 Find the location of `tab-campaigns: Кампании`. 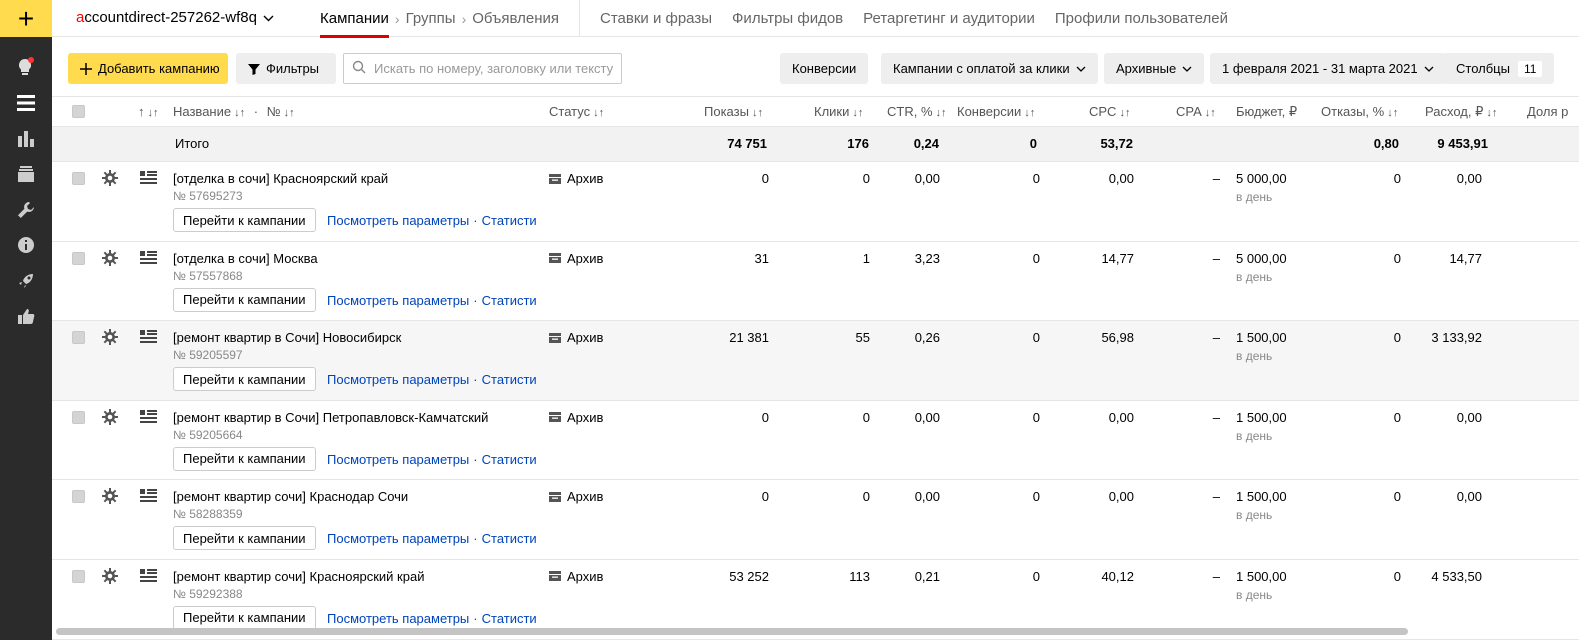

tab-campaigns: Кампании is located at coordinates (354, 19).